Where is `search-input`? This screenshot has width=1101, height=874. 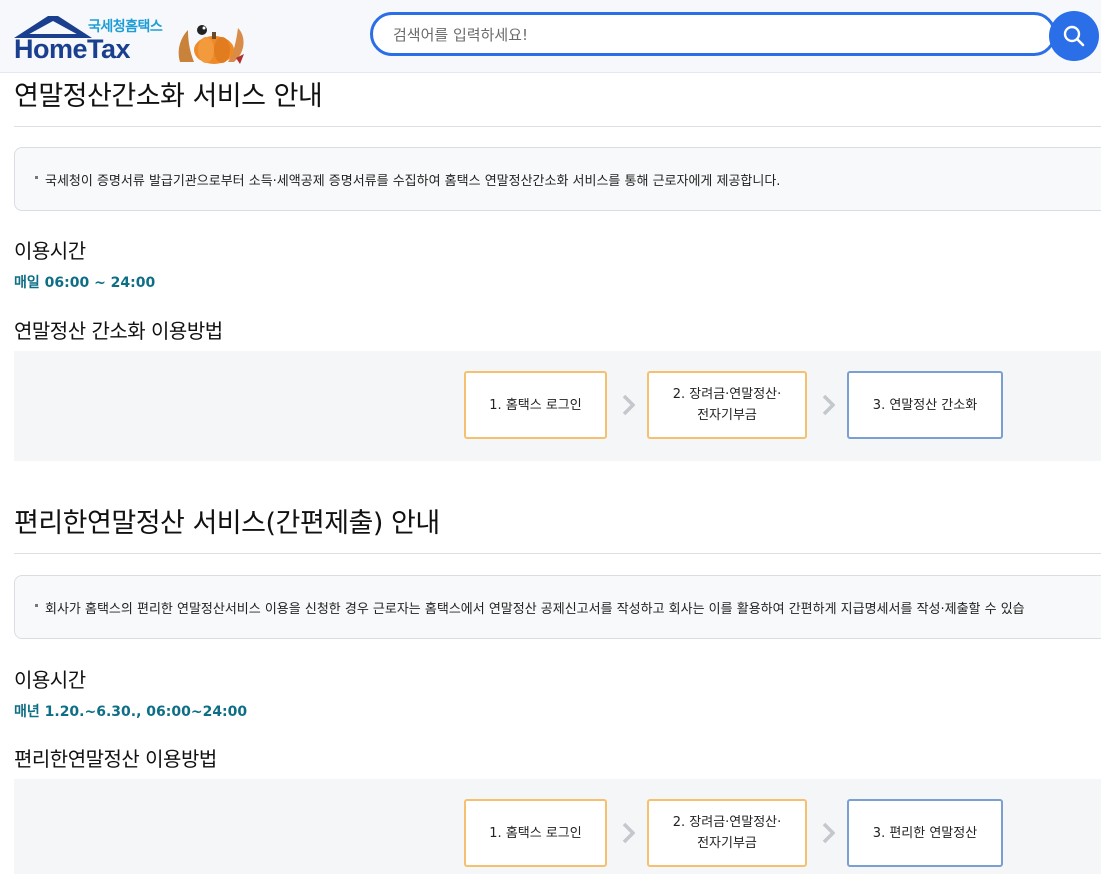 search-input is located at coordinates (713, 35).